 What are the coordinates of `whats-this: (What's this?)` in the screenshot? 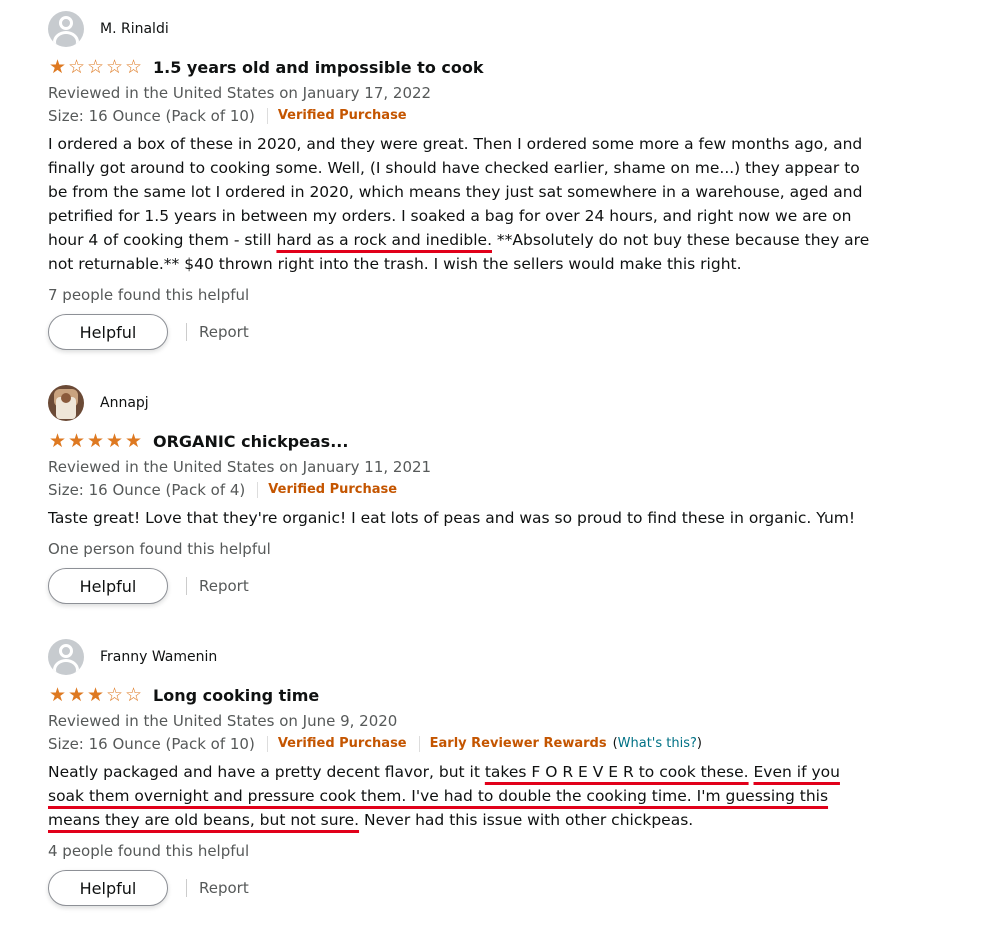 It's located at (657, 743).